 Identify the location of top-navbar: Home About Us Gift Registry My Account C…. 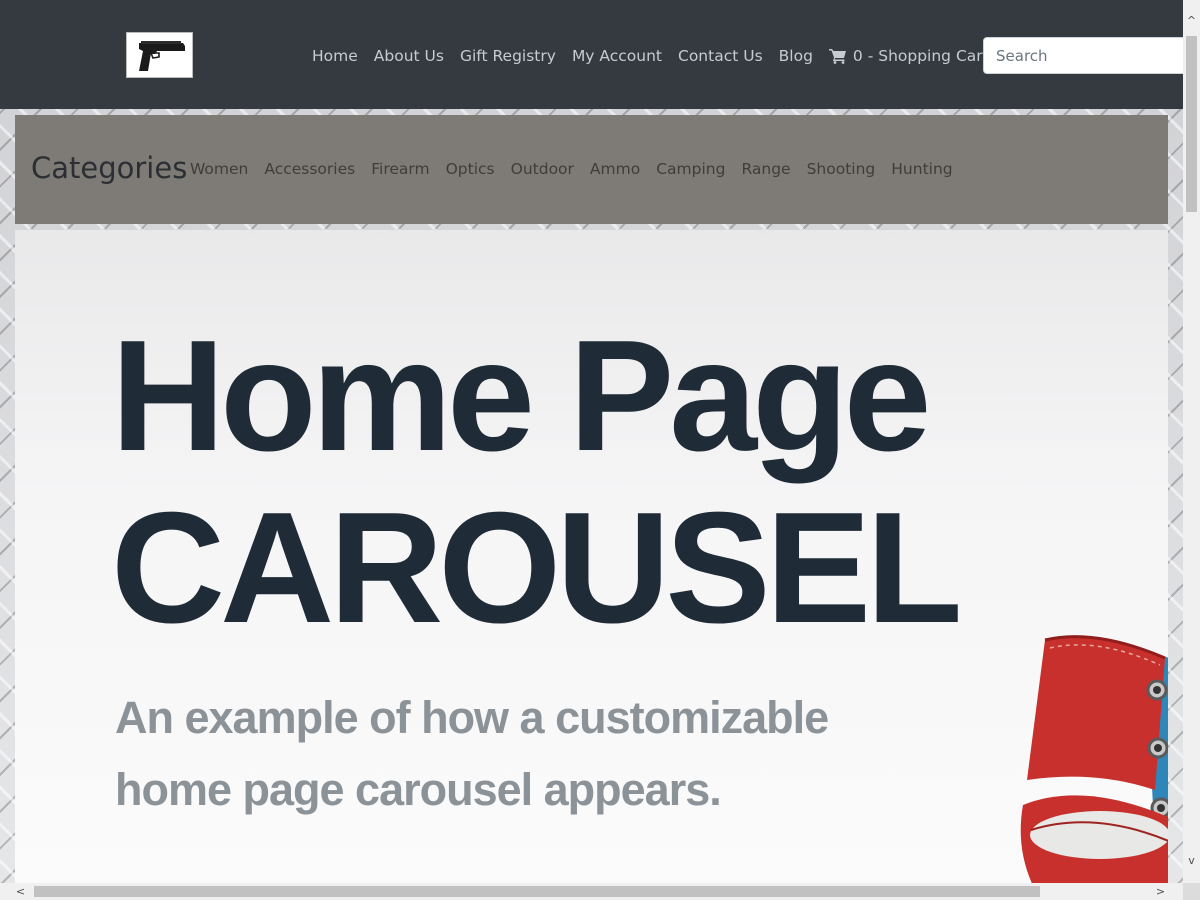
(596, 54).